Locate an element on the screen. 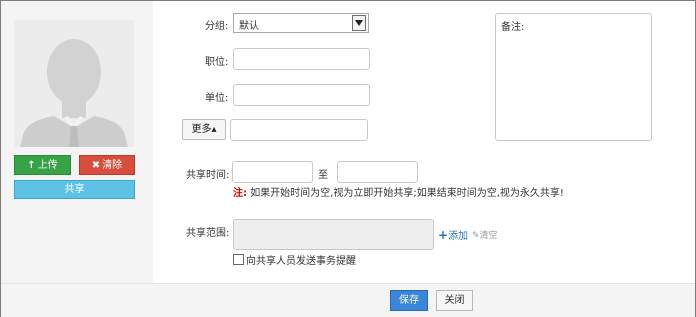 The height and width of the screenshot is (317, 696). add-scope-link: +添加 is located at coordinates (453, 234).